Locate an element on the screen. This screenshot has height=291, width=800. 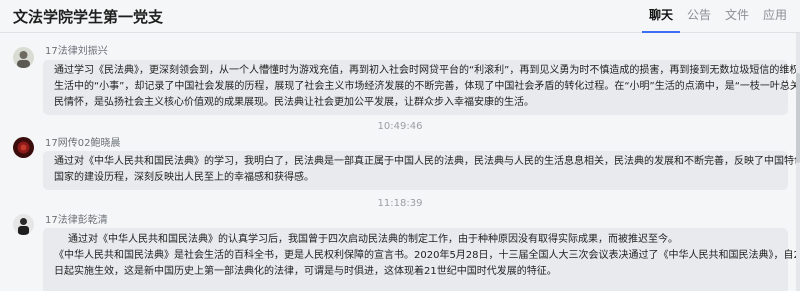
group-title: 文法学院学生第一党支 is located at coordinates (88, 17).